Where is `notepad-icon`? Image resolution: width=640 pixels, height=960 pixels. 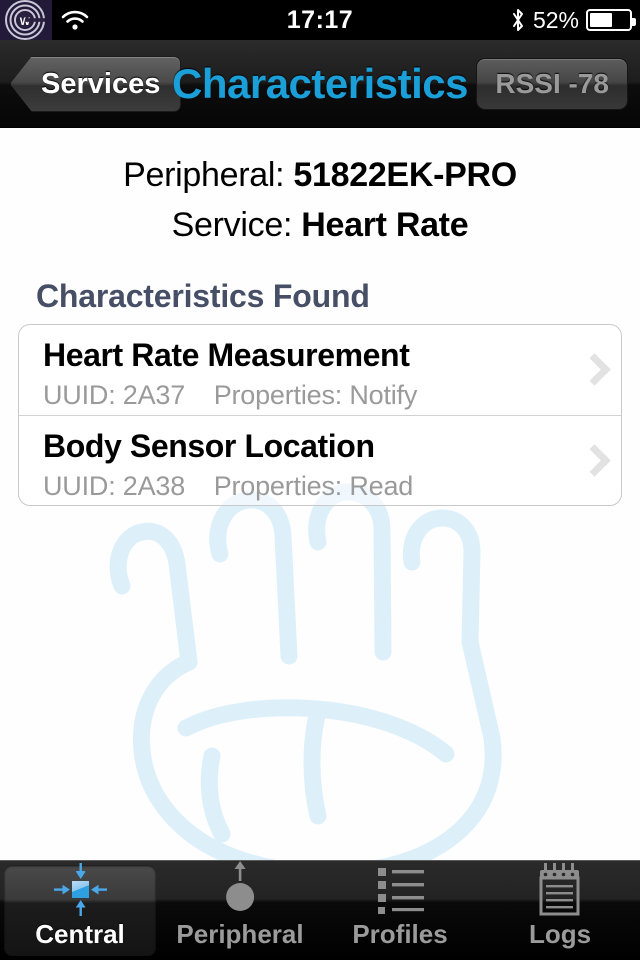
notepad-icon is located at coordinates (560, 889).